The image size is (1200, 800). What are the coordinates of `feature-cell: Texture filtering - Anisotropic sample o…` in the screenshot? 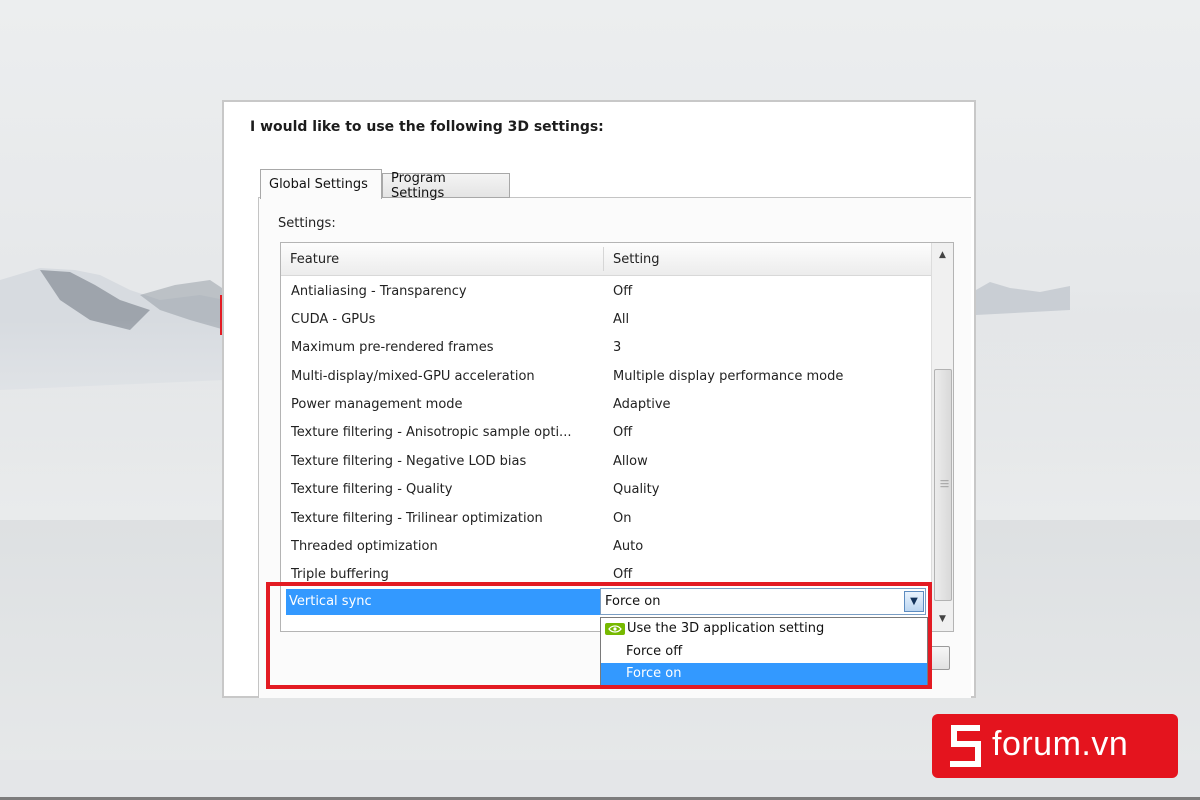 It's located at (431, 432).